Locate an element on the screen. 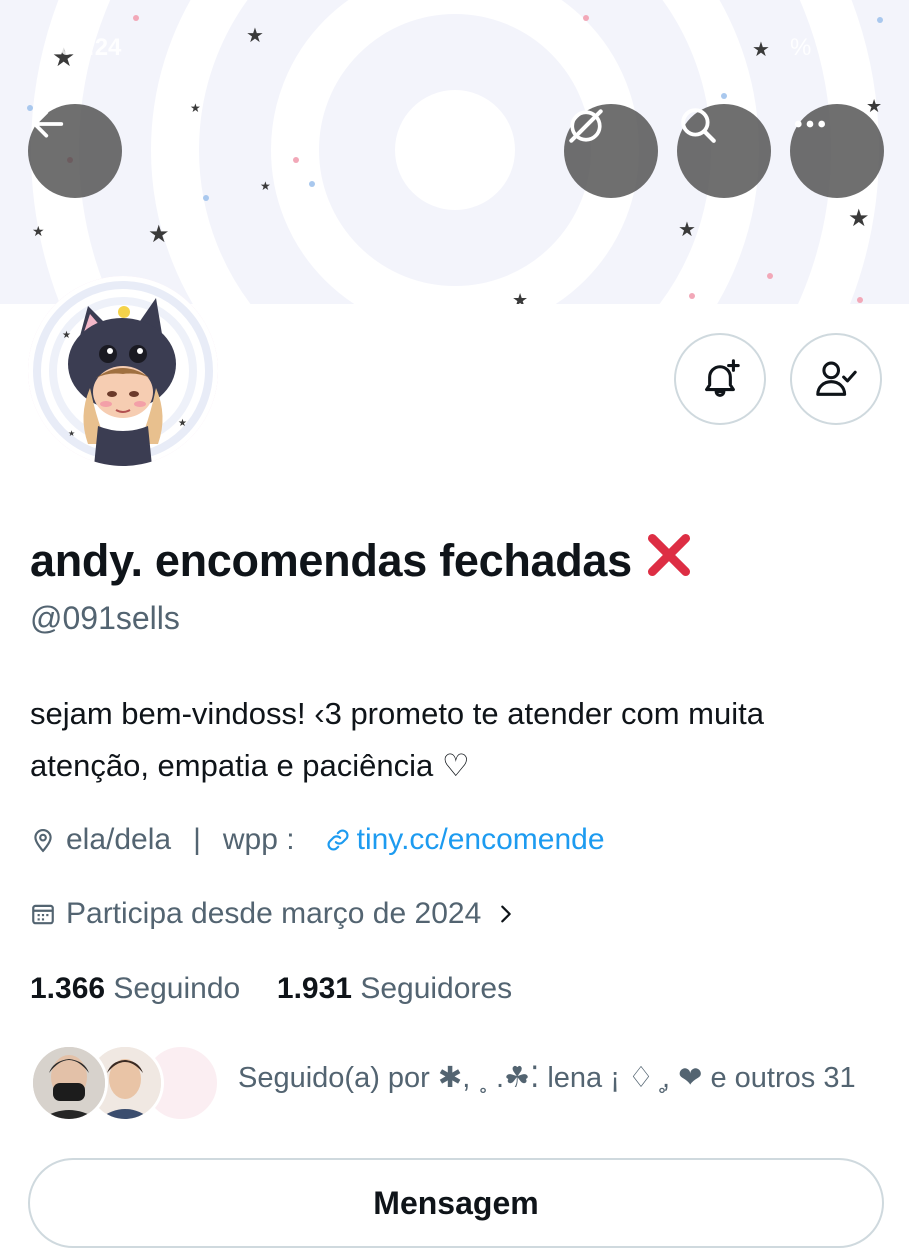 The height and width of the screenshot is (1248, 909). joined-row: Participa desde março de 2024 is located at coordinates (273, 914).